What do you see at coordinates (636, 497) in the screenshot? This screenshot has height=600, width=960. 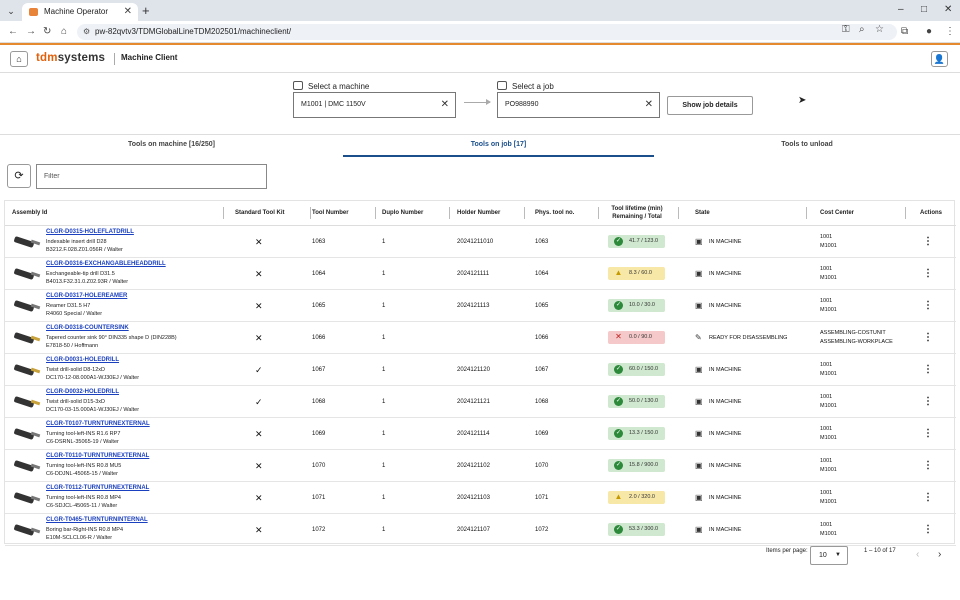 I see `tool-lifetime-badge: ▲ 2.0 / 320.0` at bounding box center [636, 497].